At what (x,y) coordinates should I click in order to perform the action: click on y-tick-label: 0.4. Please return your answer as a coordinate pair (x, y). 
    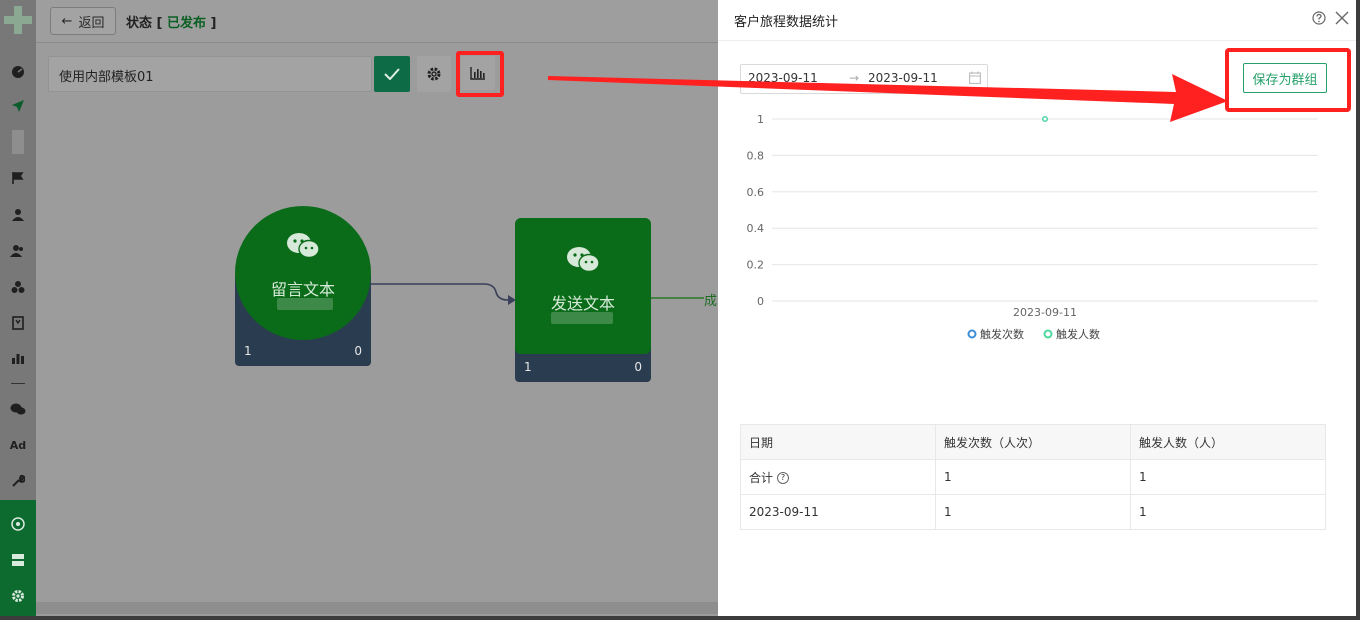
    Looking at the image, I should click on (756, 228).